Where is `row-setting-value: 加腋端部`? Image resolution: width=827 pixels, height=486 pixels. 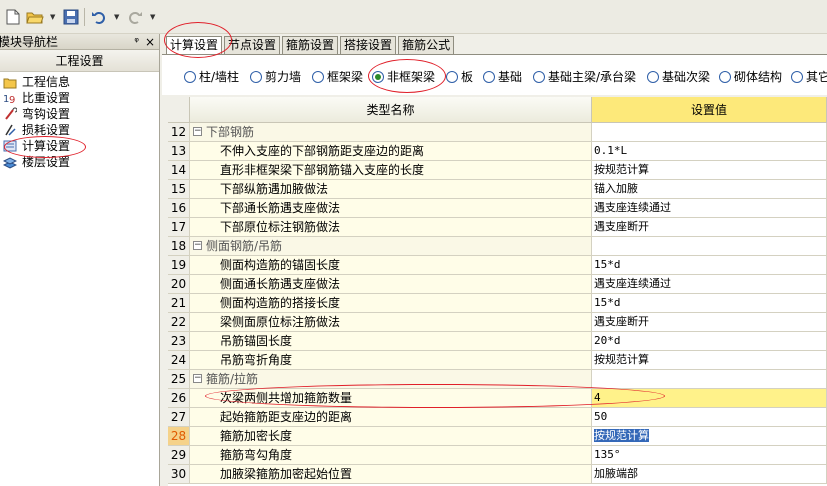
row-setting-value: 加腋端部 is located at coordinates (709, 474).